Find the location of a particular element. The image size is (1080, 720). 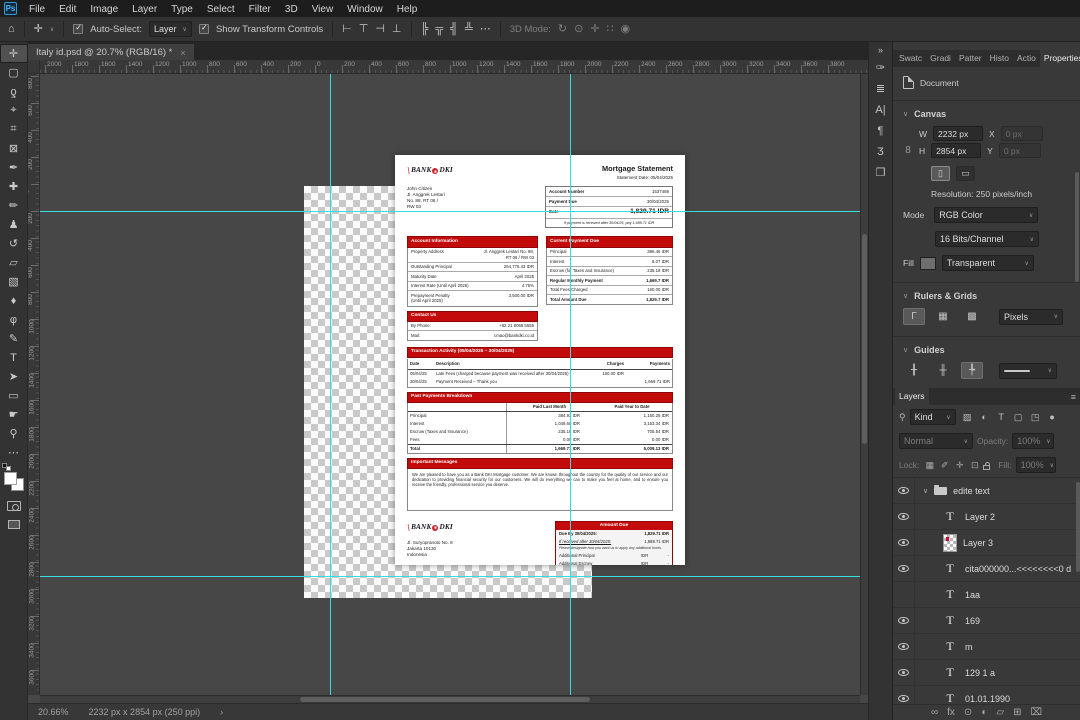

menu-filter: Filter is located at coordinates (260, 9).